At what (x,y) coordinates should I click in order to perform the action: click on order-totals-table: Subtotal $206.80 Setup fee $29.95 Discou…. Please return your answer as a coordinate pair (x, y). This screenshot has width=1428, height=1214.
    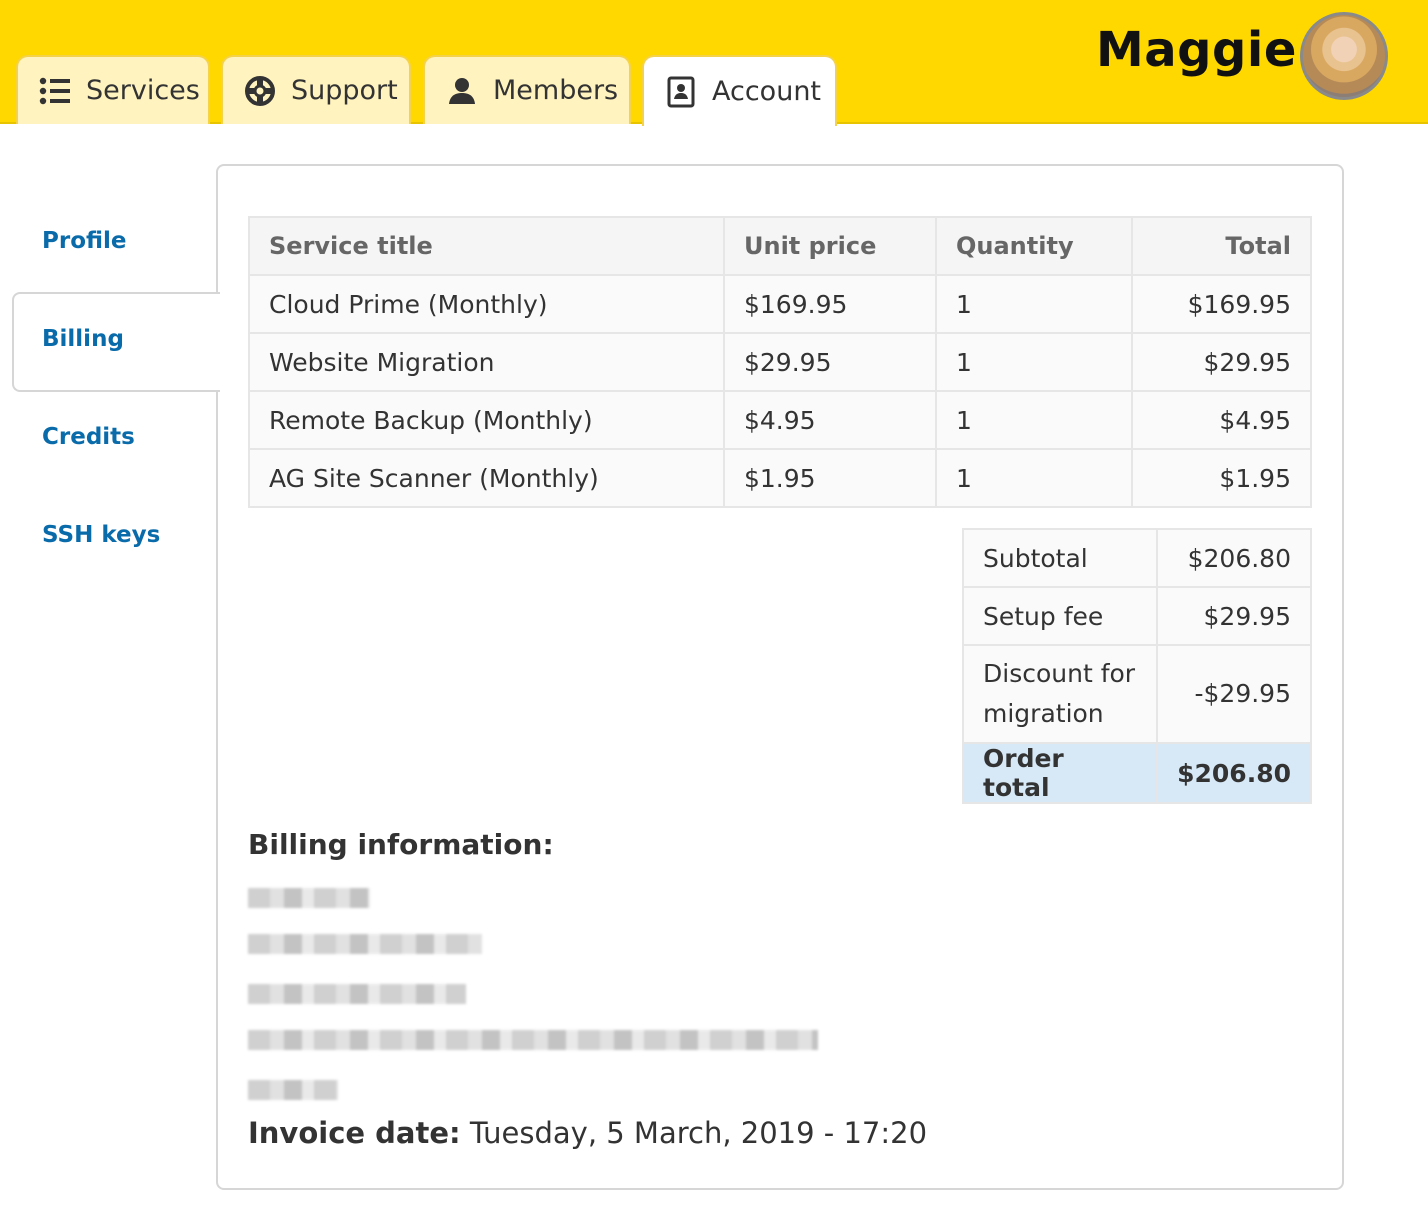
    Looking at the image, I should click on (1136, 666).